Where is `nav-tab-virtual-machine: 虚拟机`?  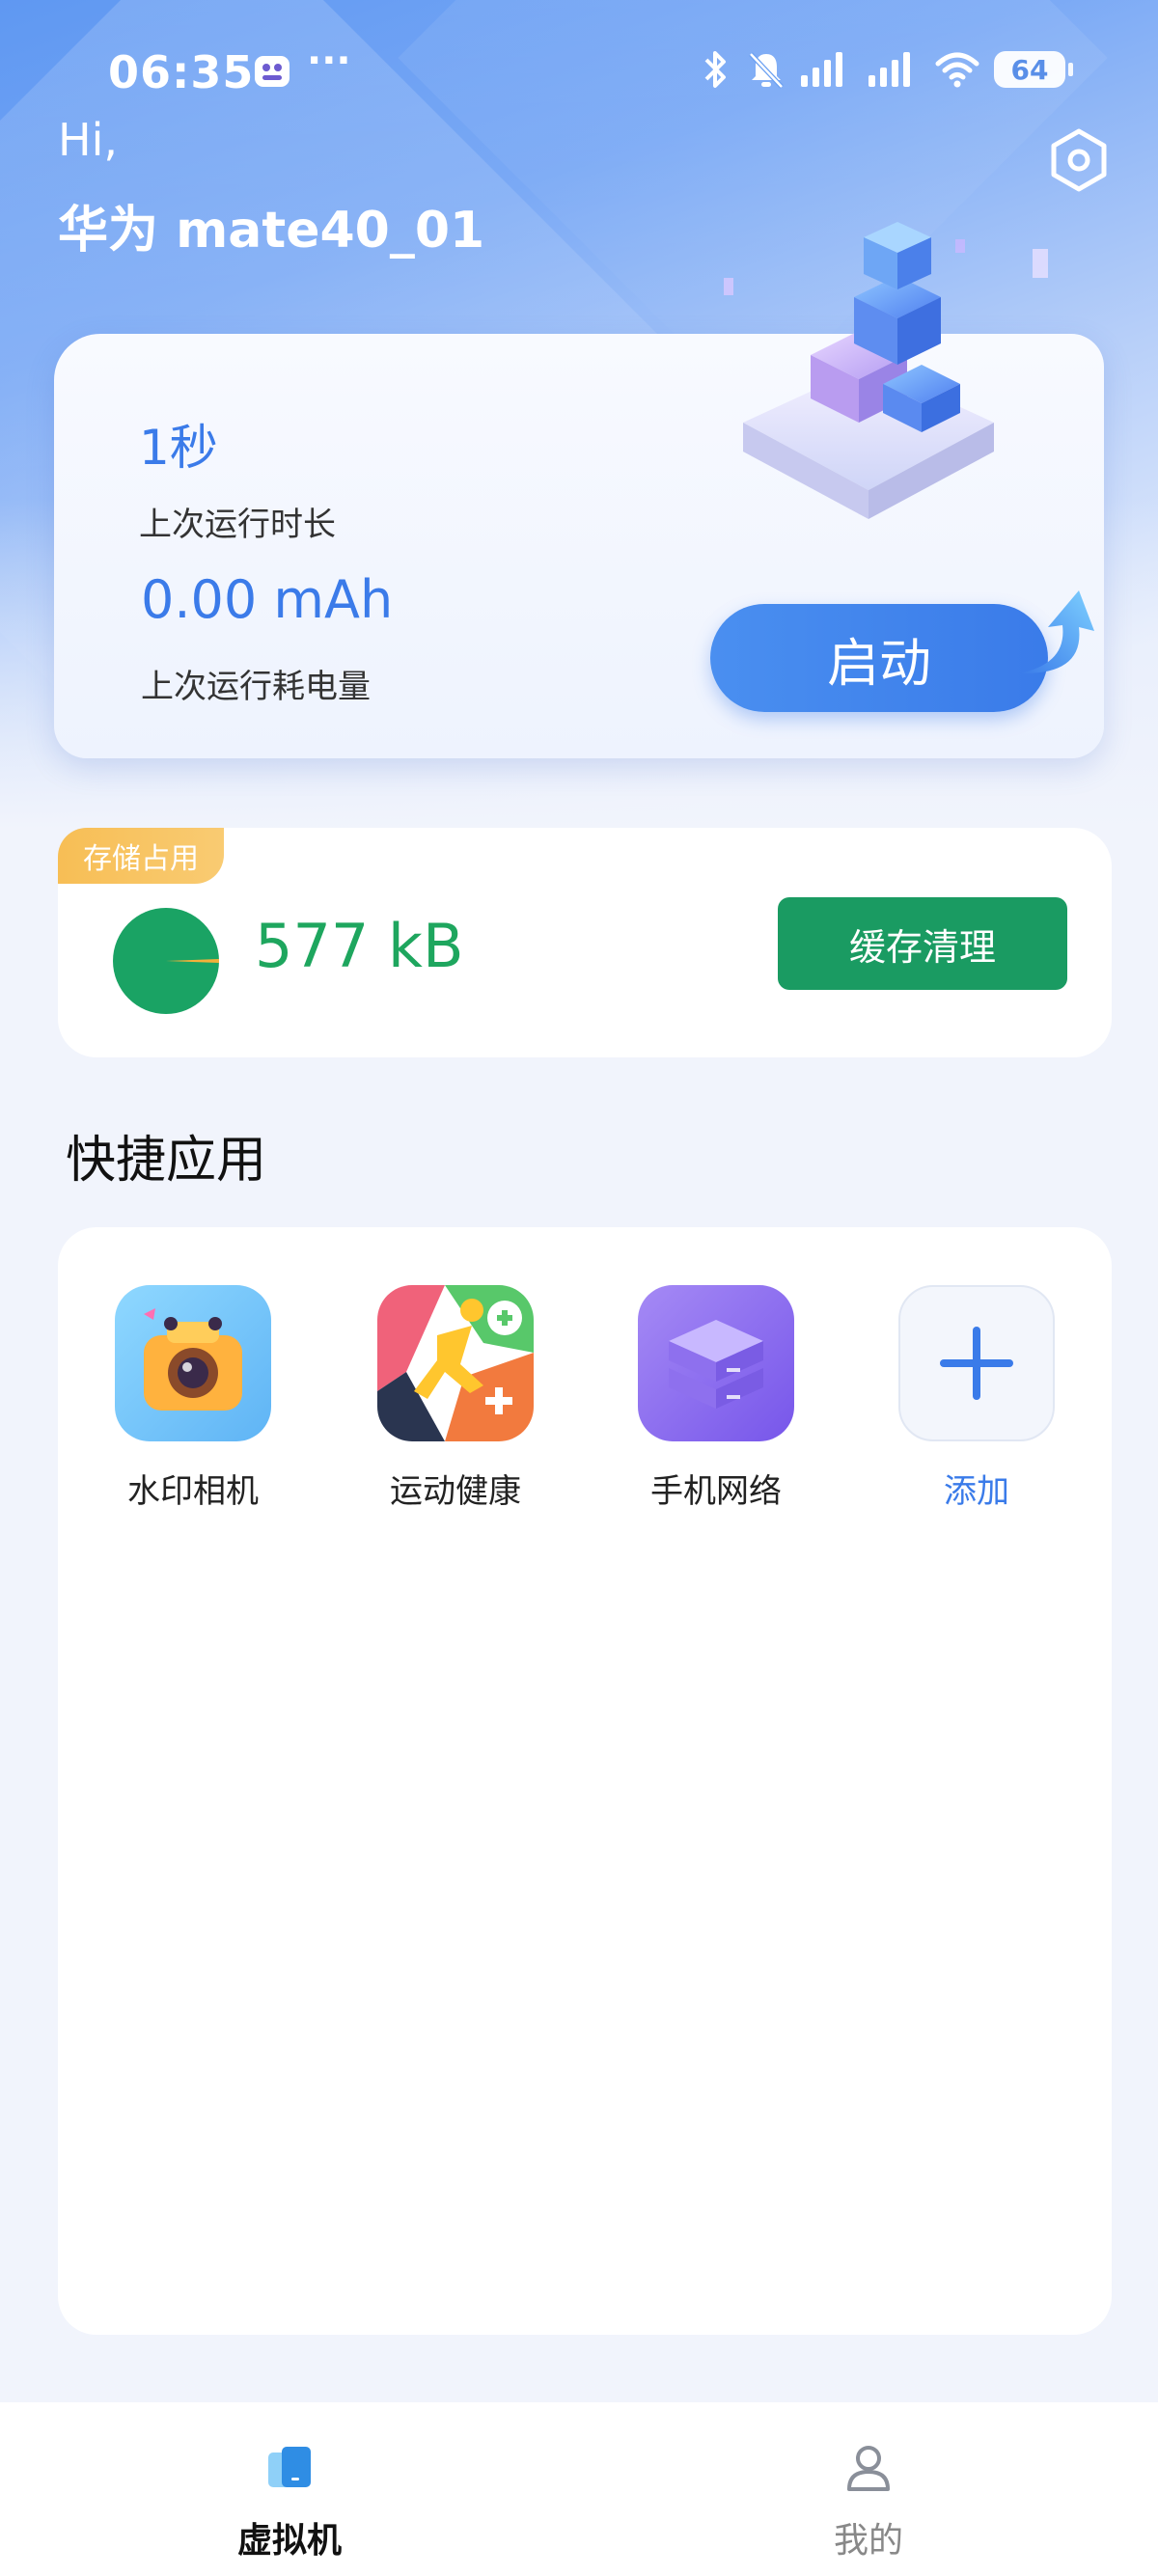
nav-tab-virtual-machine: 虚拟机 is located at coordinates (289, 2502).